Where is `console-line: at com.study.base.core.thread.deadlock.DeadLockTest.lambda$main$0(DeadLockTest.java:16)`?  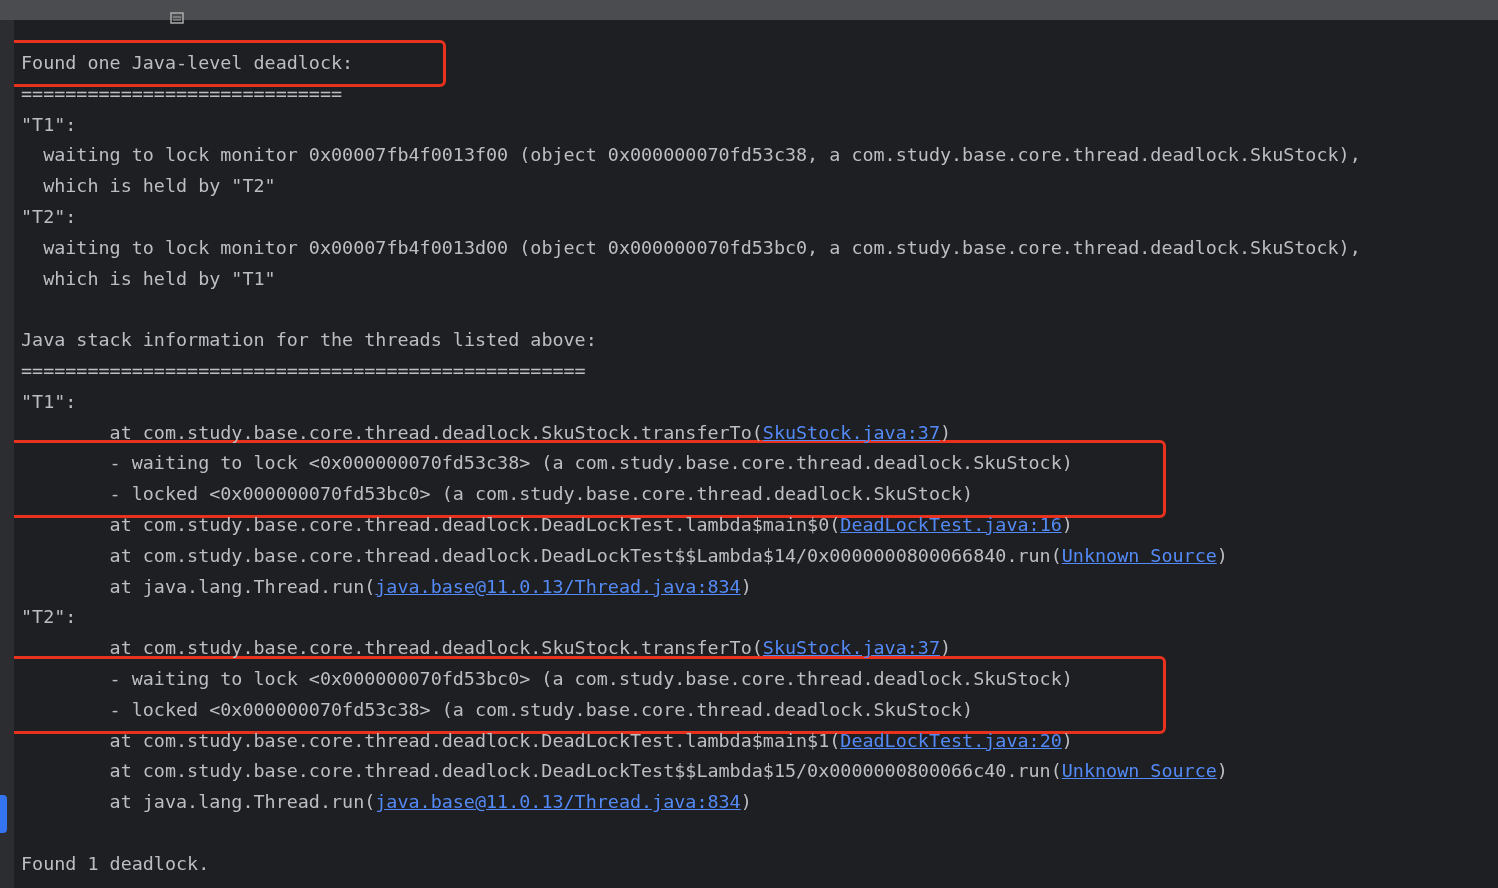
console-line: at com.study.base.core.thread.deadlock.DeadLockTest.lambda$main$0(DeadLockTest.java:16) is located at coordinates (591, 524).